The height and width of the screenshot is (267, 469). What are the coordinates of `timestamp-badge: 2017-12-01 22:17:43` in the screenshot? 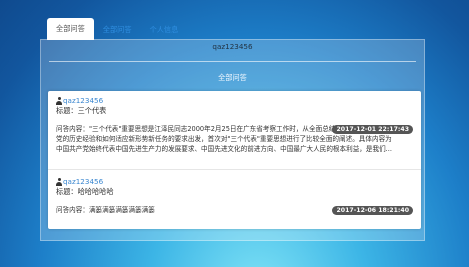 It's located at (372, 129).